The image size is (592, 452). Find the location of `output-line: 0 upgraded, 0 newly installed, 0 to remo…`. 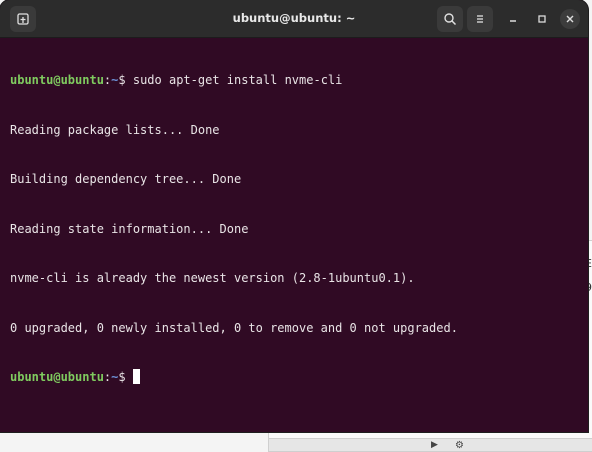

output-line: 0 upgraded, 0 newly installed, 0 to remo… is located at coordinates (234, 327).